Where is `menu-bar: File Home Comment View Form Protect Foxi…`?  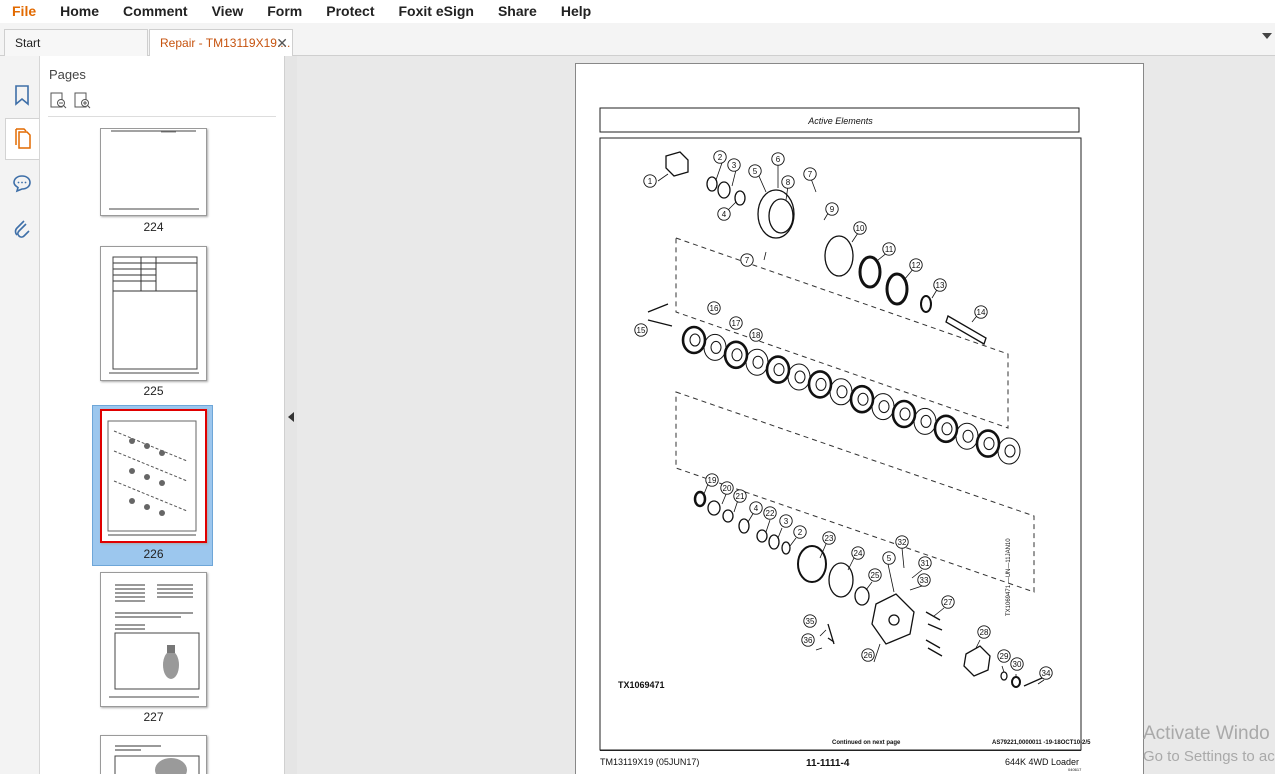
menu-bar: File Home Comment View Form Protect Foxi… is located at coordinates (637, 11).